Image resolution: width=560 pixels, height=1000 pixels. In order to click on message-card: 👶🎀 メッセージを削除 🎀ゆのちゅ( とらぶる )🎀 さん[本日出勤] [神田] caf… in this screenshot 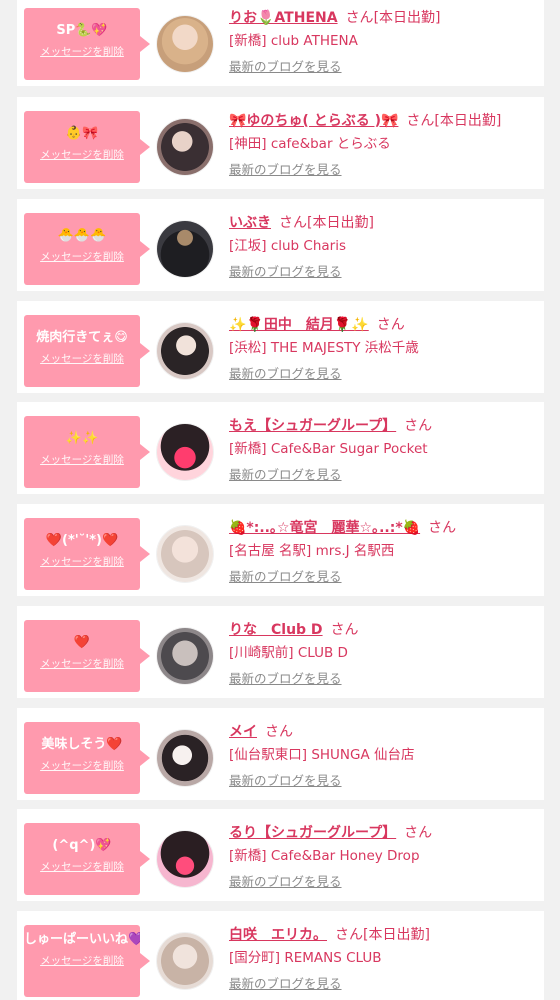, I will do `click(280, 143)`.